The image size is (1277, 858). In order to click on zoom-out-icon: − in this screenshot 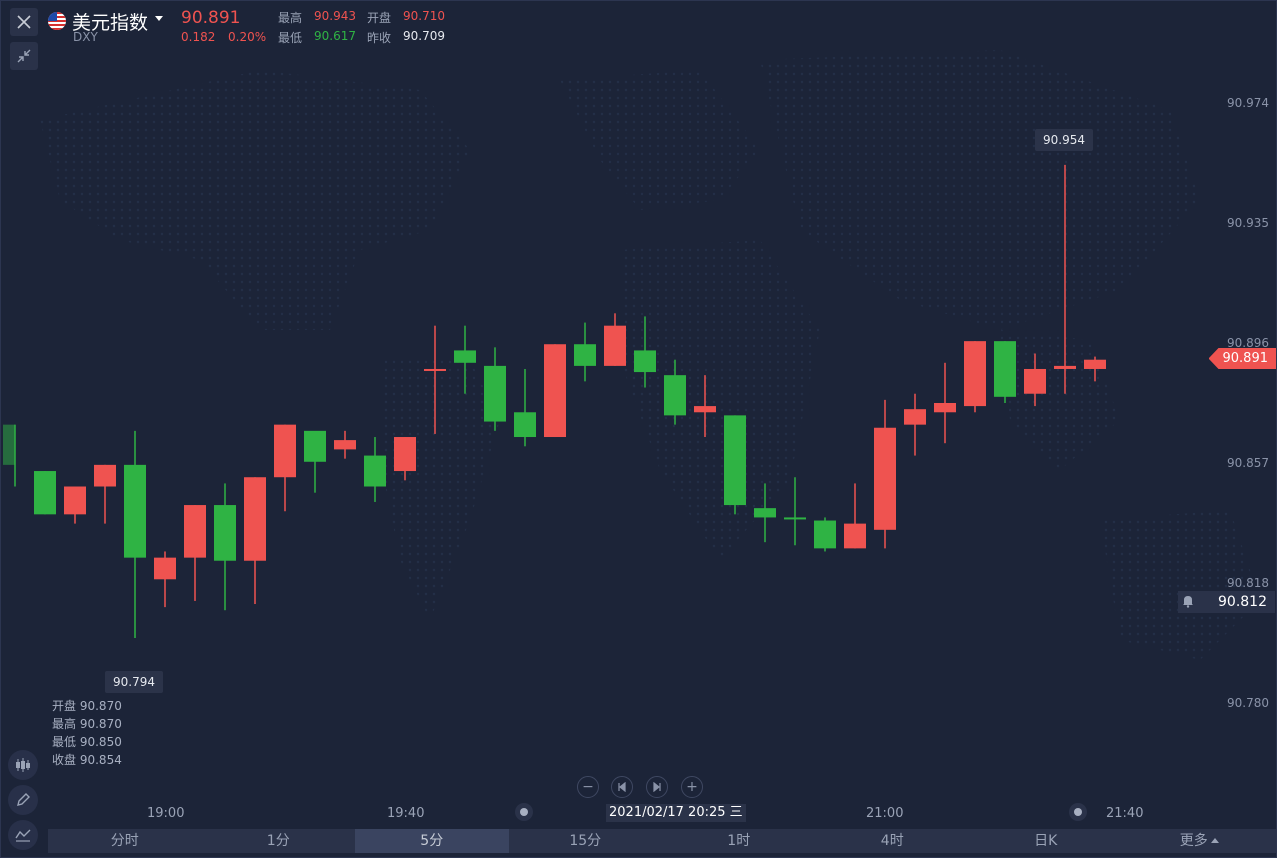, I will do `click(588, 787)`.